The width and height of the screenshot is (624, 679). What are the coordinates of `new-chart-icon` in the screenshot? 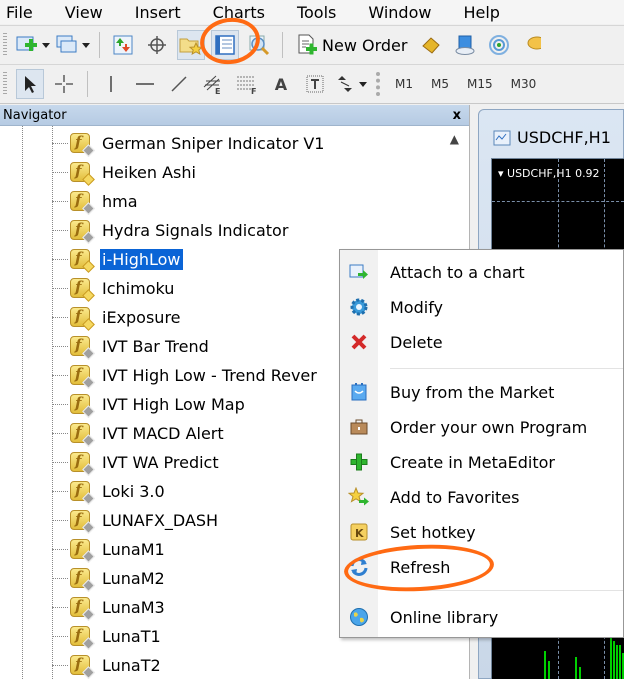 It's located at (26, 43).